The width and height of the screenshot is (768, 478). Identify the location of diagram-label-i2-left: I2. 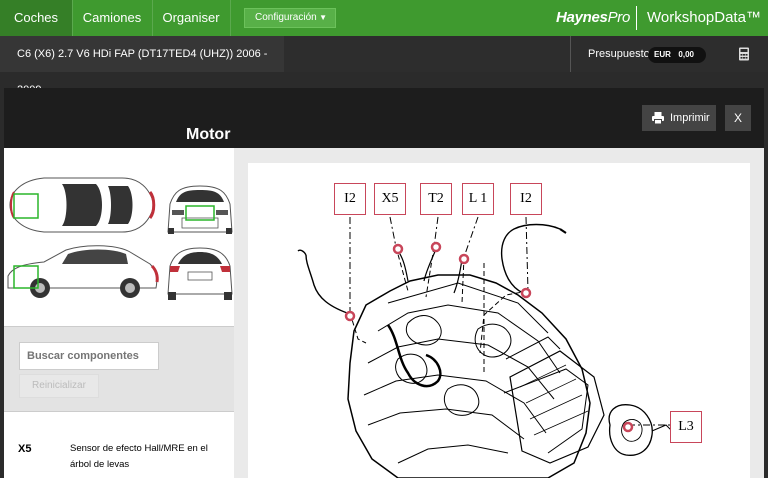
(350, 199).